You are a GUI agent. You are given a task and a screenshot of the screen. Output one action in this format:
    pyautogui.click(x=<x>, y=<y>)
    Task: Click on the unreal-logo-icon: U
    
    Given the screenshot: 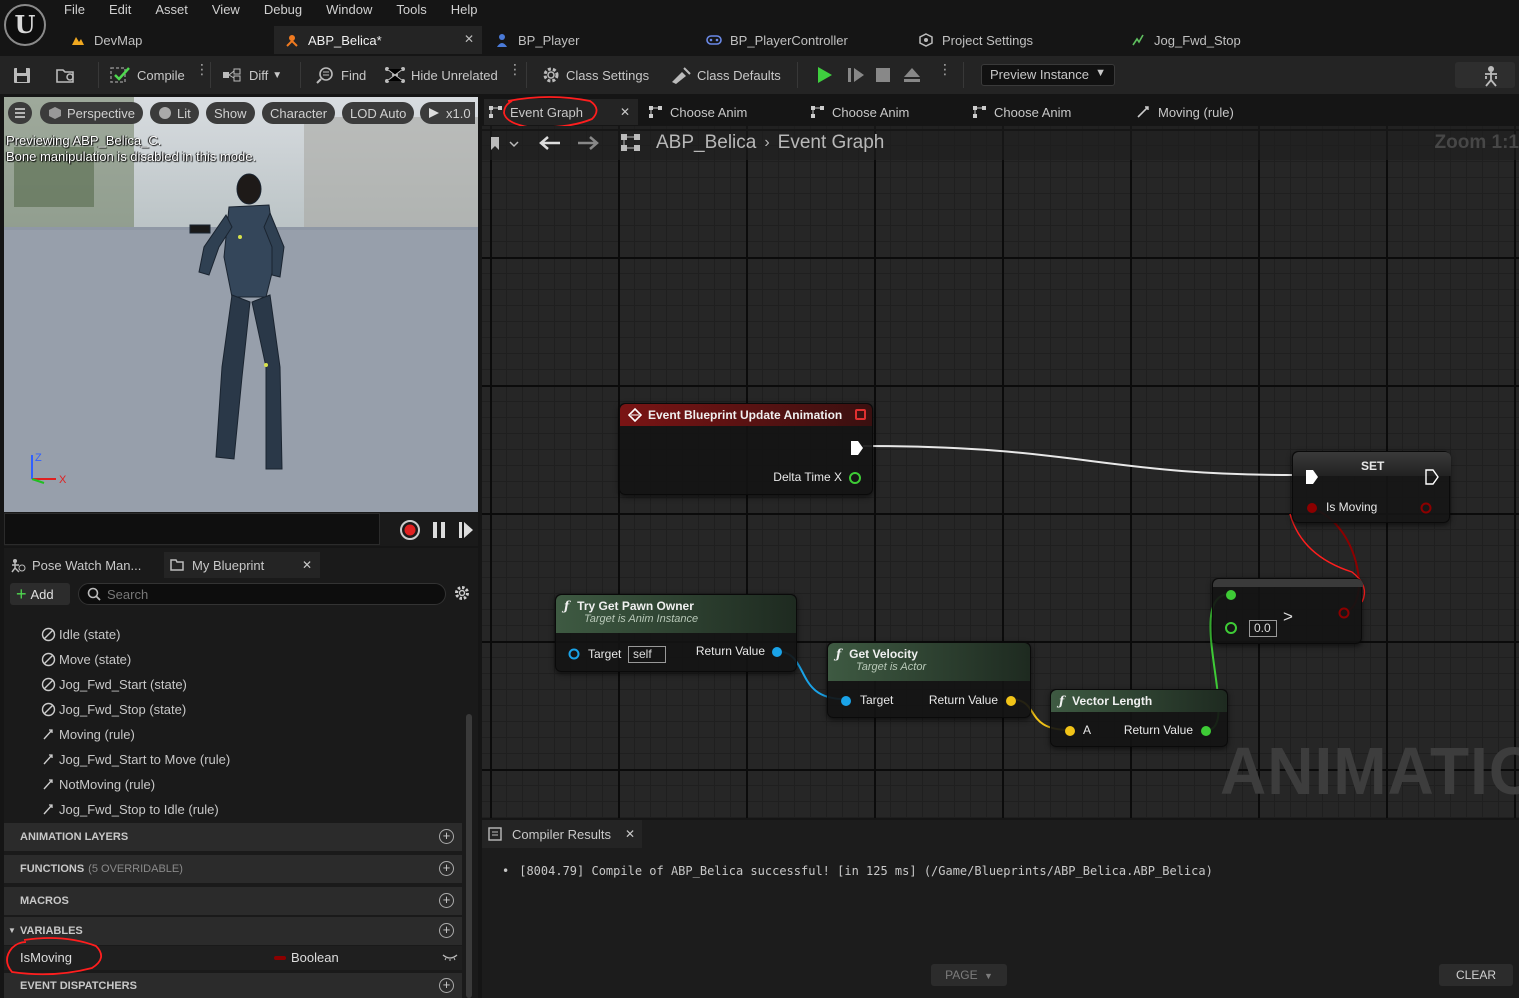 What is the action you would take?
    pyautogui.click(x=25, y=25)
    